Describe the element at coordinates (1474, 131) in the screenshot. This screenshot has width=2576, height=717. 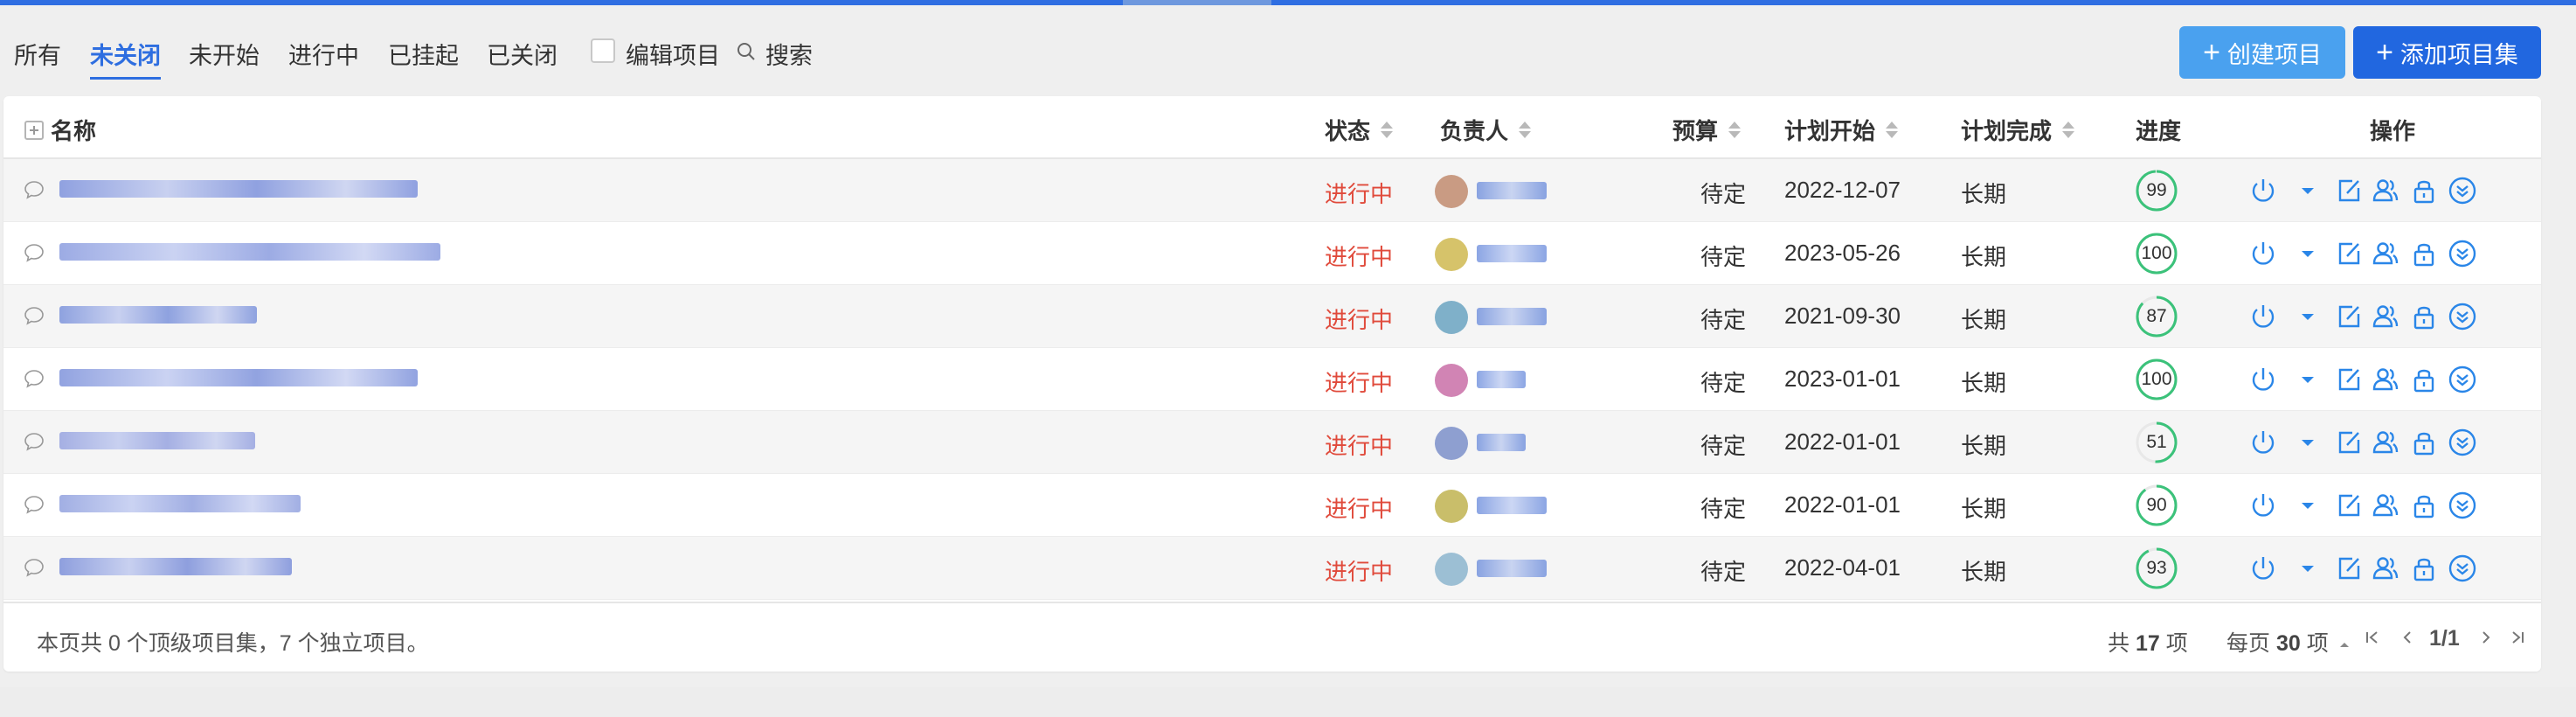
I see `column-owner-label: 负责人` at that location.